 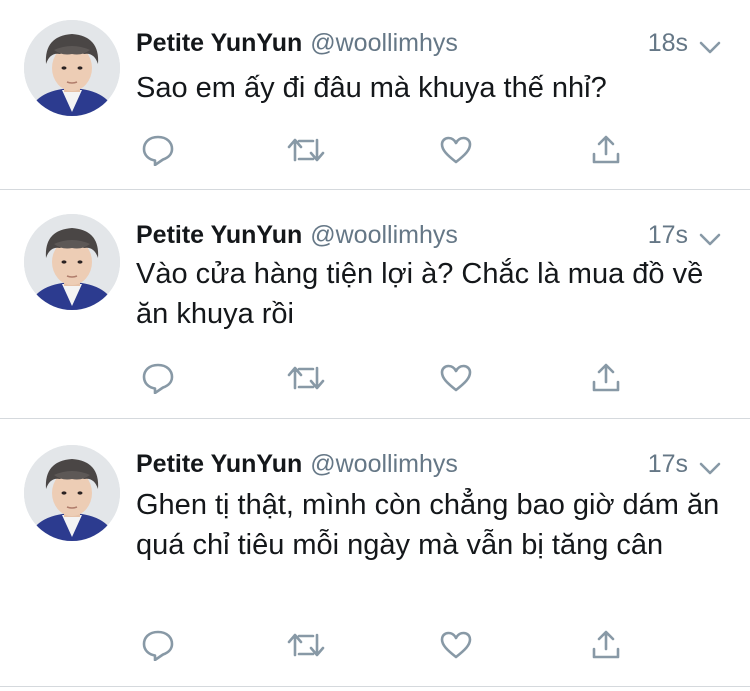 I want to click on tweet-text: Sao em ấy đi đâu mà khuya thế nhỉ?, so click(x=371, y=88).